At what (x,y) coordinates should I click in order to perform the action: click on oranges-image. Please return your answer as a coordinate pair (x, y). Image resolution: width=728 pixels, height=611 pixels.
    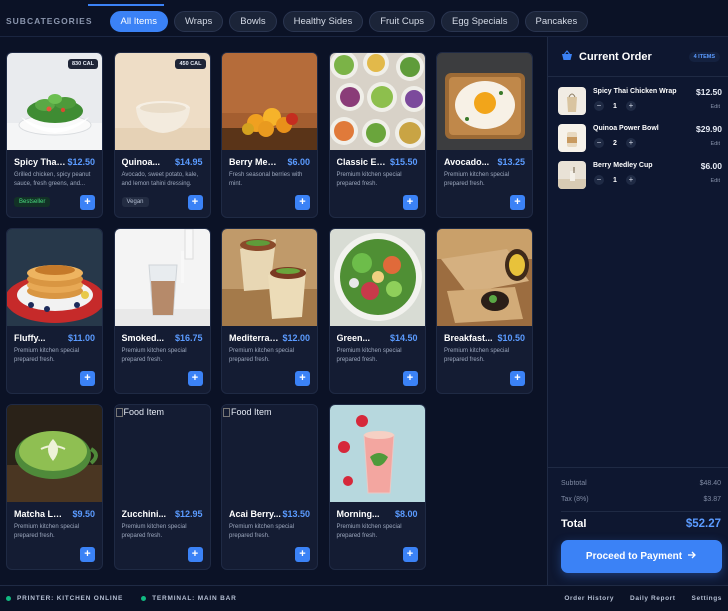
    Looking at the image, I should click on (269, 101).